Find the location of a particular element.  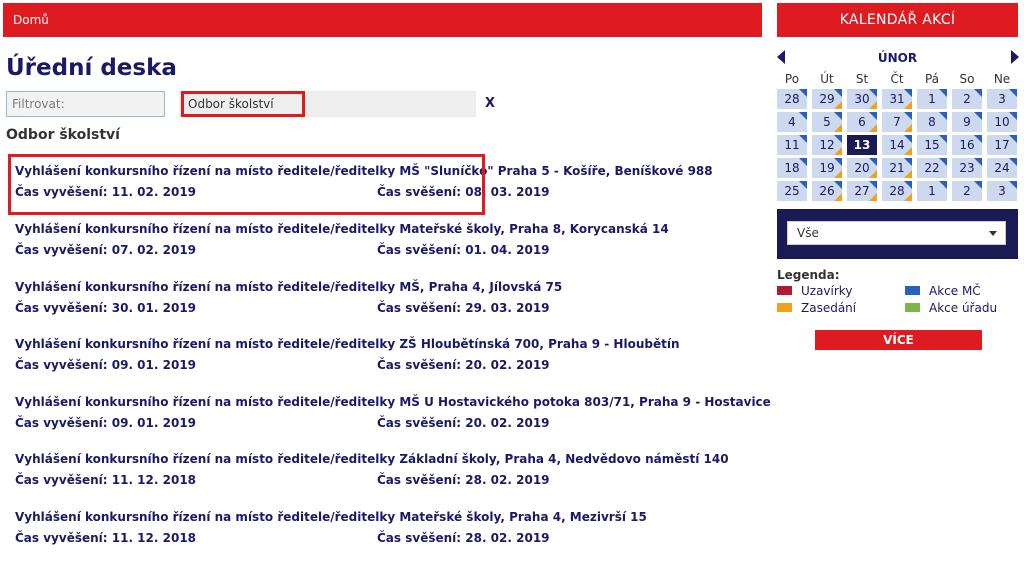

calendar-day: 15 is located at coordinates (932, 145).